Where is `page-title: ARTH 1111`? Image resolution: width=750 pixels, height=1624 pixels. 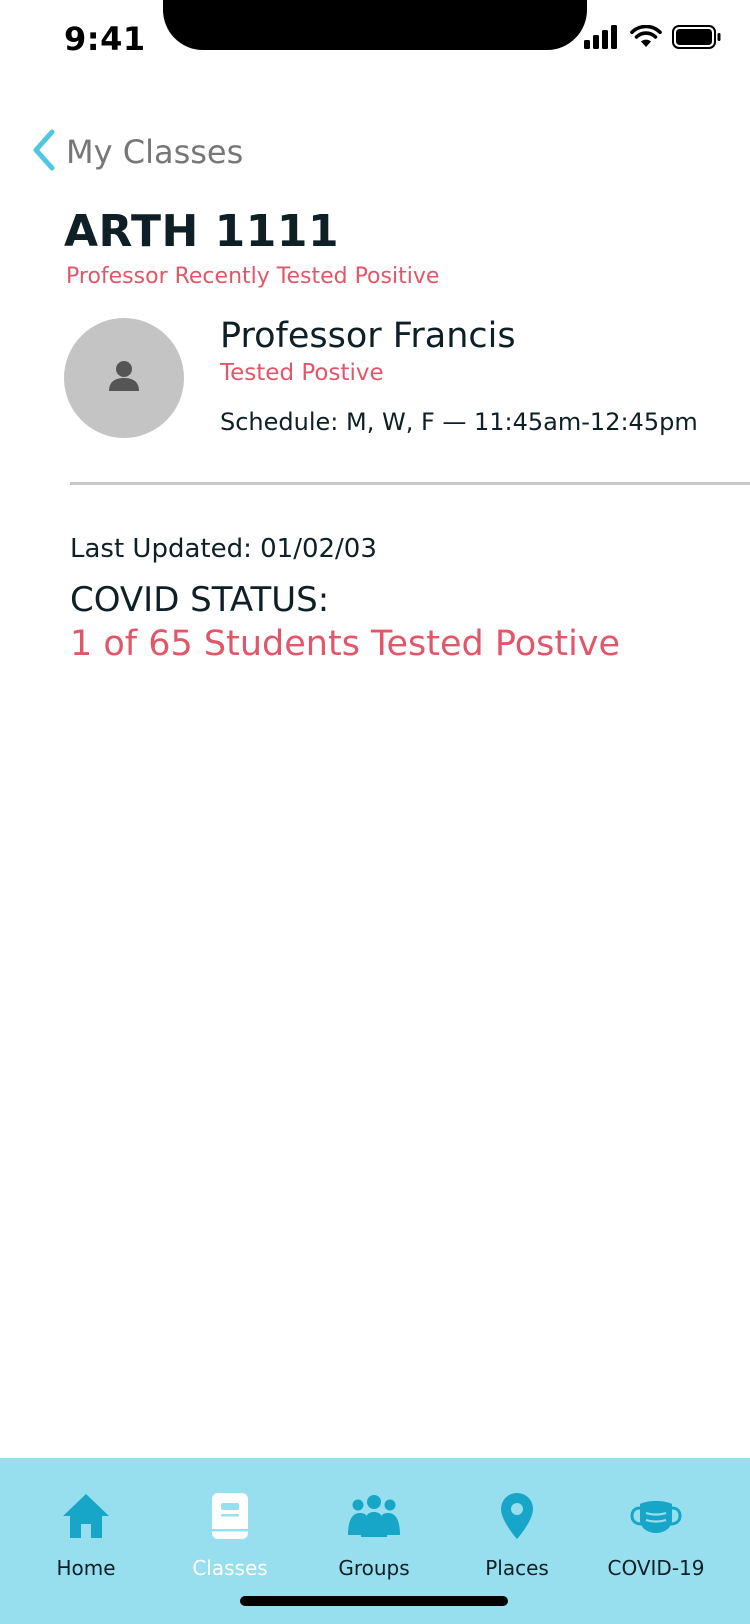
page-title: ARTH 1111 is located at coordinates (202, 231).